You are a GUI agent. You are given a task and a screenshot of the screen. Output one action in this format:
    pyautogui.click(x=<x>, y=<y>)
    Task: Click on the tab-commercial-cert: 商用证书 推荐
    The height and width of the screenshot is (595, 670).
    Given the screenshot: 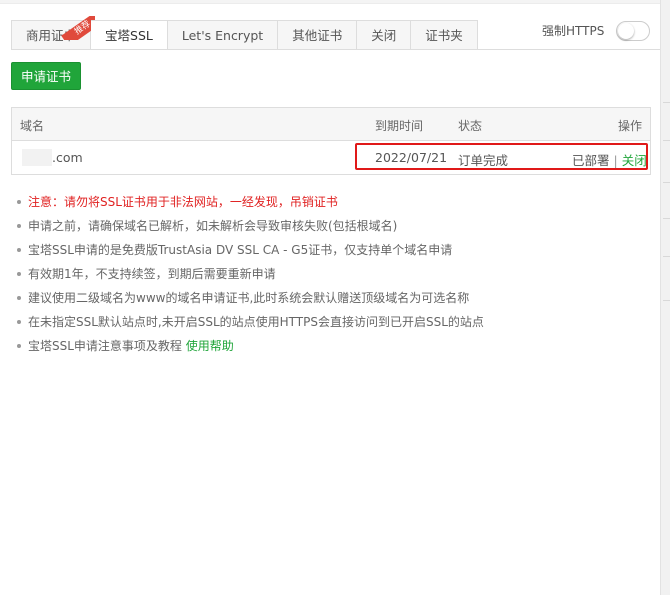 What is the action you would take?
    pyautogui.click(x=53, y=33)
    